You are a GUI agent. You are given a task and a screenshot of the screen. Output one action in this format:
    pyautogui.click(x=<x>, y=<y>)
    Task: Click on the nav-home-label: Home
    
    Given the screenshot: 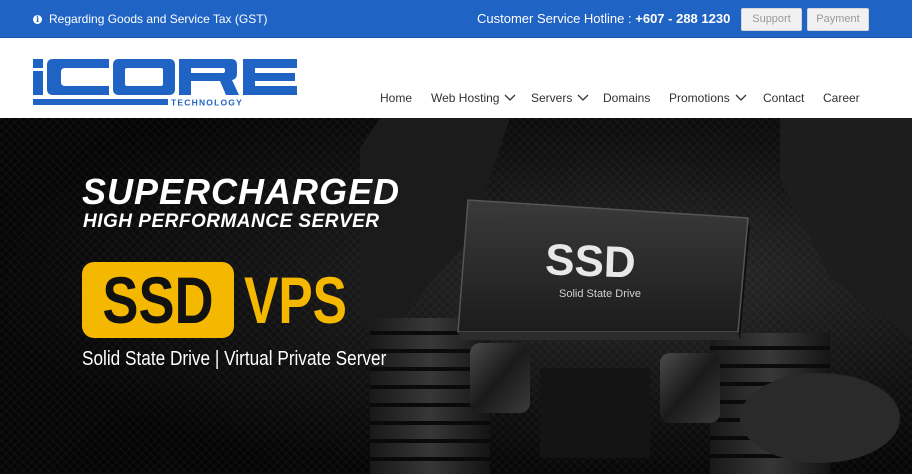 What is the action you would take?
    pyautogui.click(x=396, y=98)
    